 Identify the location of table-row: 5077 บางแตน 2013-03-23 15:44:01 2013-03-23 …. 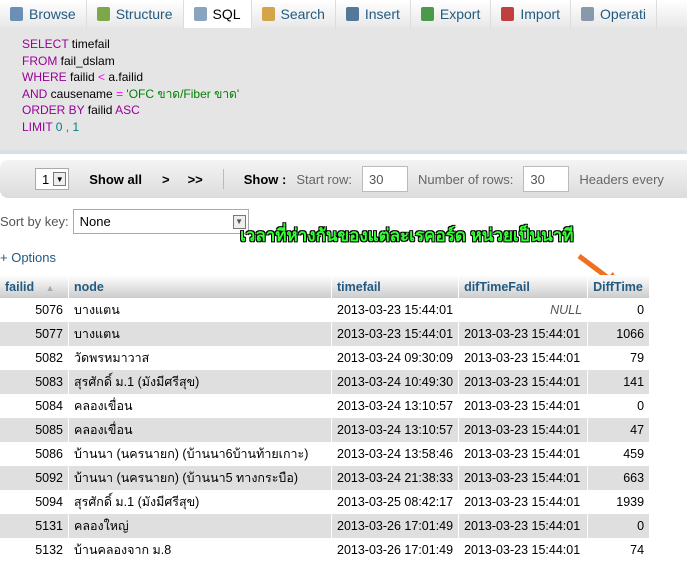
(325, 334).